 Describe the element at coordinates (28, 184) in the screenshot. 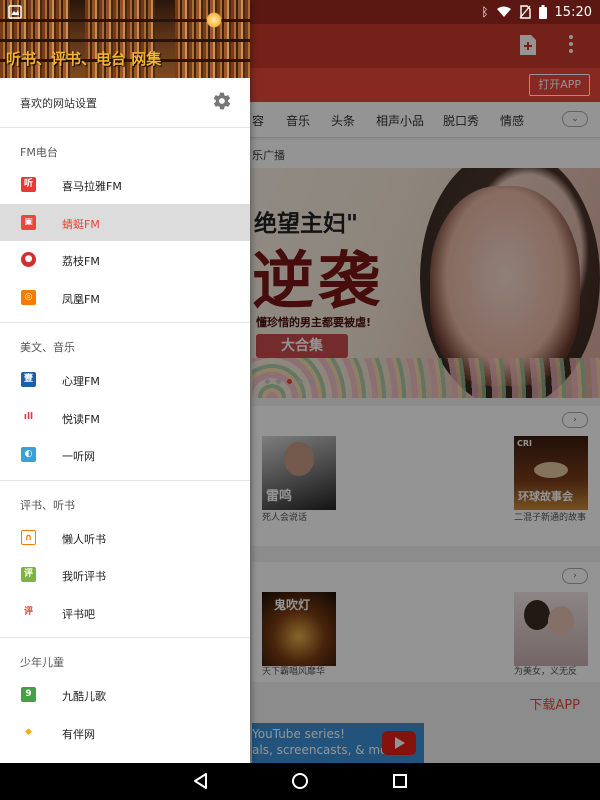

I see `ximalaya-icon: 听` at that location.